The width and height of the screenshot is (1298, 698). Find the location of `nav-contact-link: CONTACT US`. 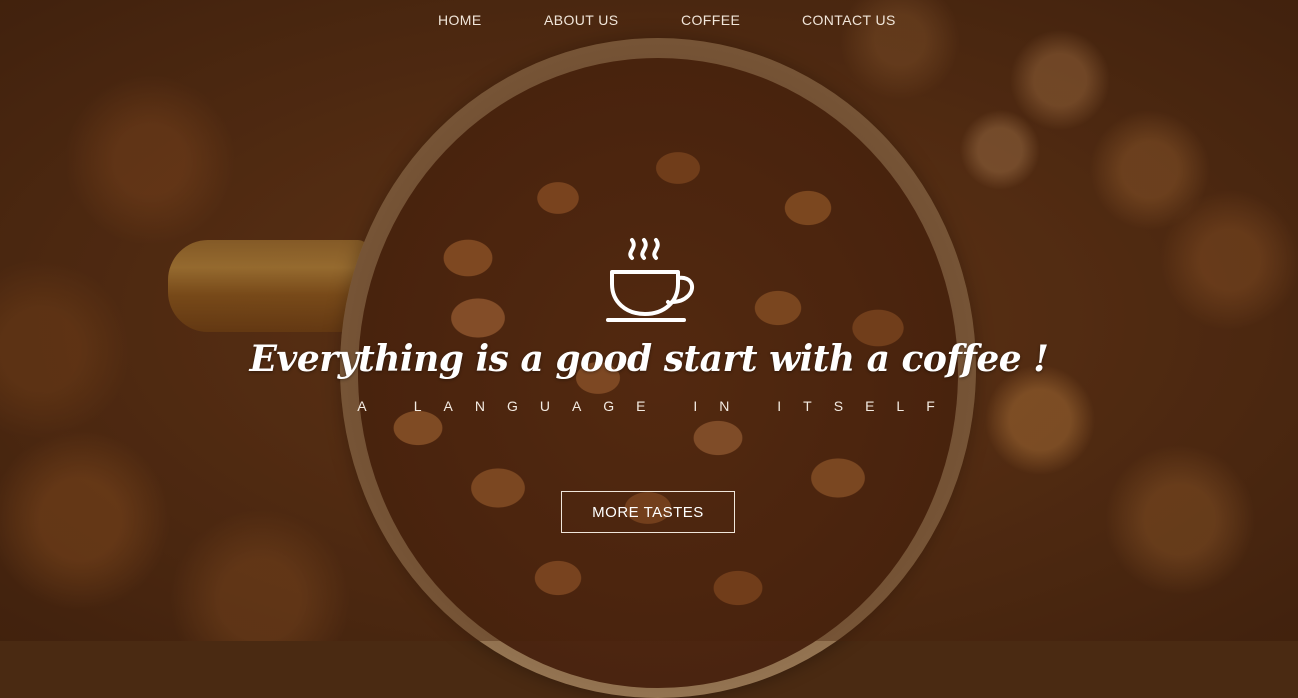

nav-contact-link: CONTACT US is located at coordinates (849, 20).